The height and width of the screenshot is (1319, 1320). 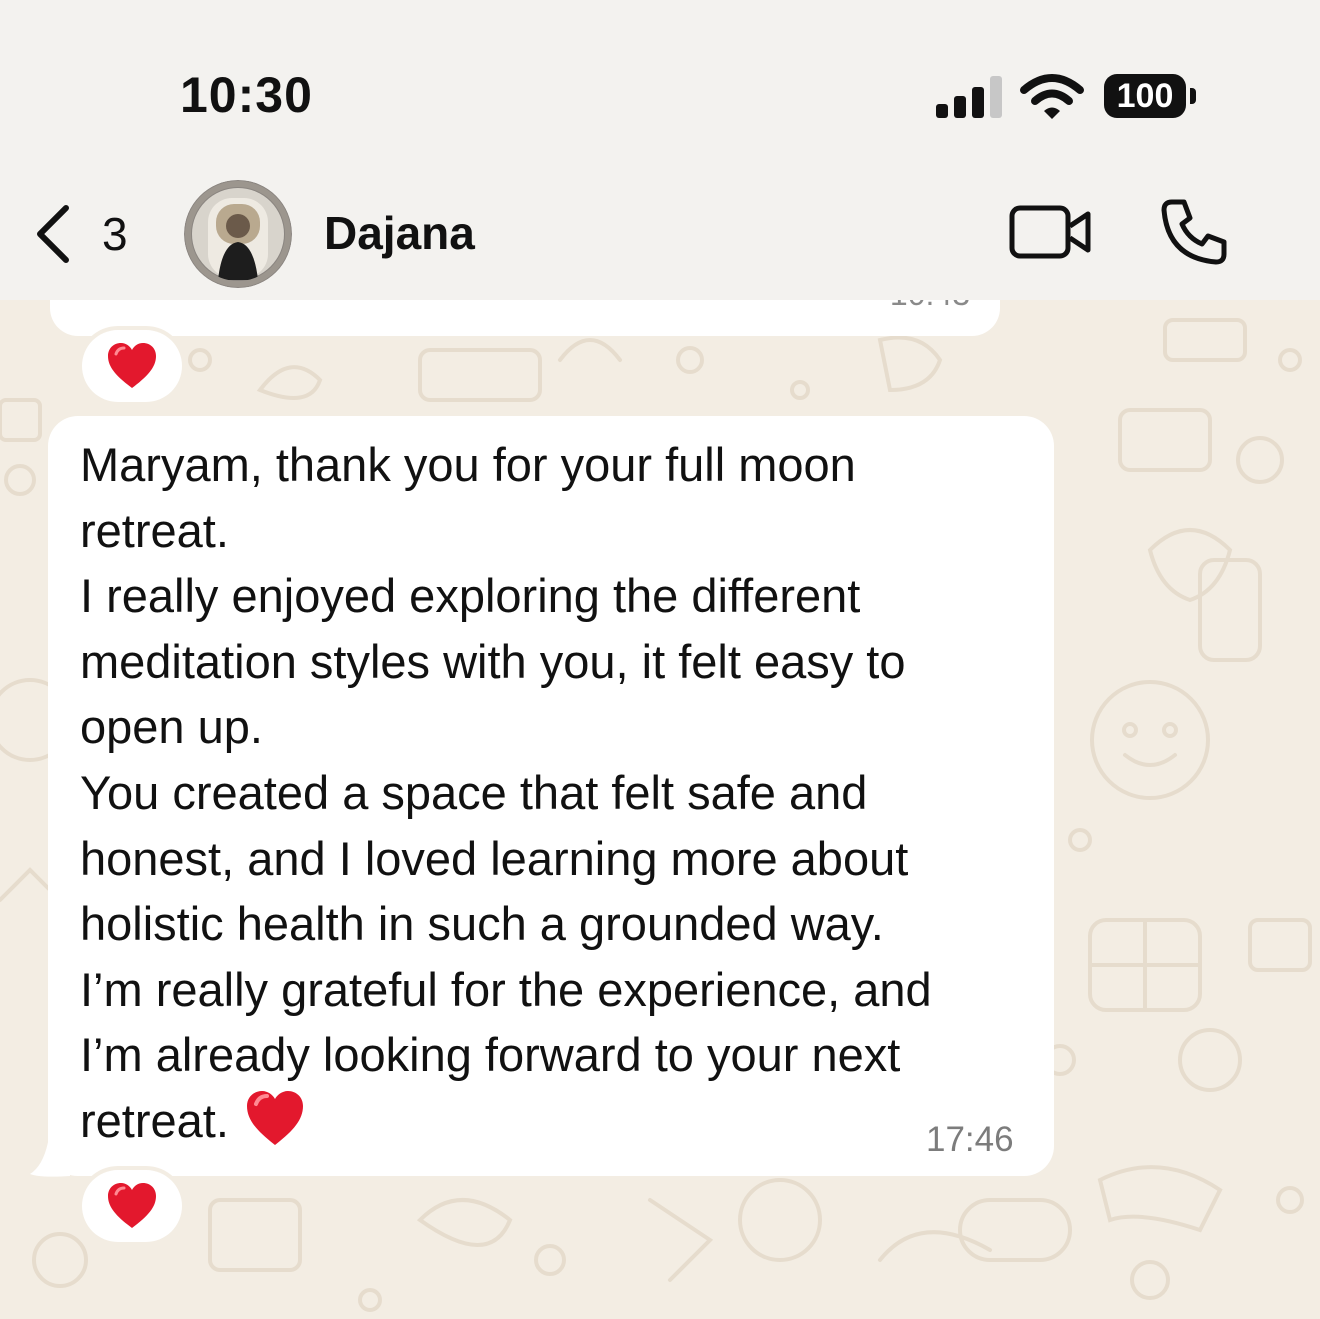 I want to click on heart-emoji-icon, so click(x=274, y=1117).